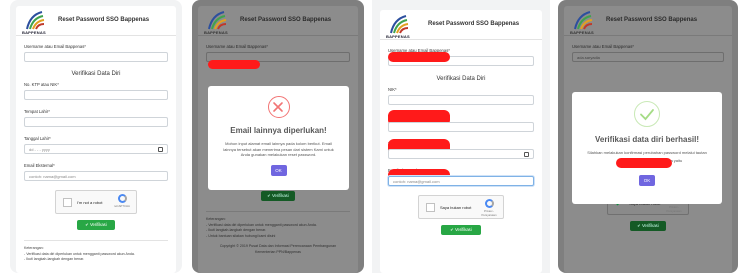 Image resolution: width=748 pixels, height=273 pixels. What do you see at coordinates (588, 57) in the screenshot?
I see `username-value: ada.saryadia` at bounding box center [588, 57].